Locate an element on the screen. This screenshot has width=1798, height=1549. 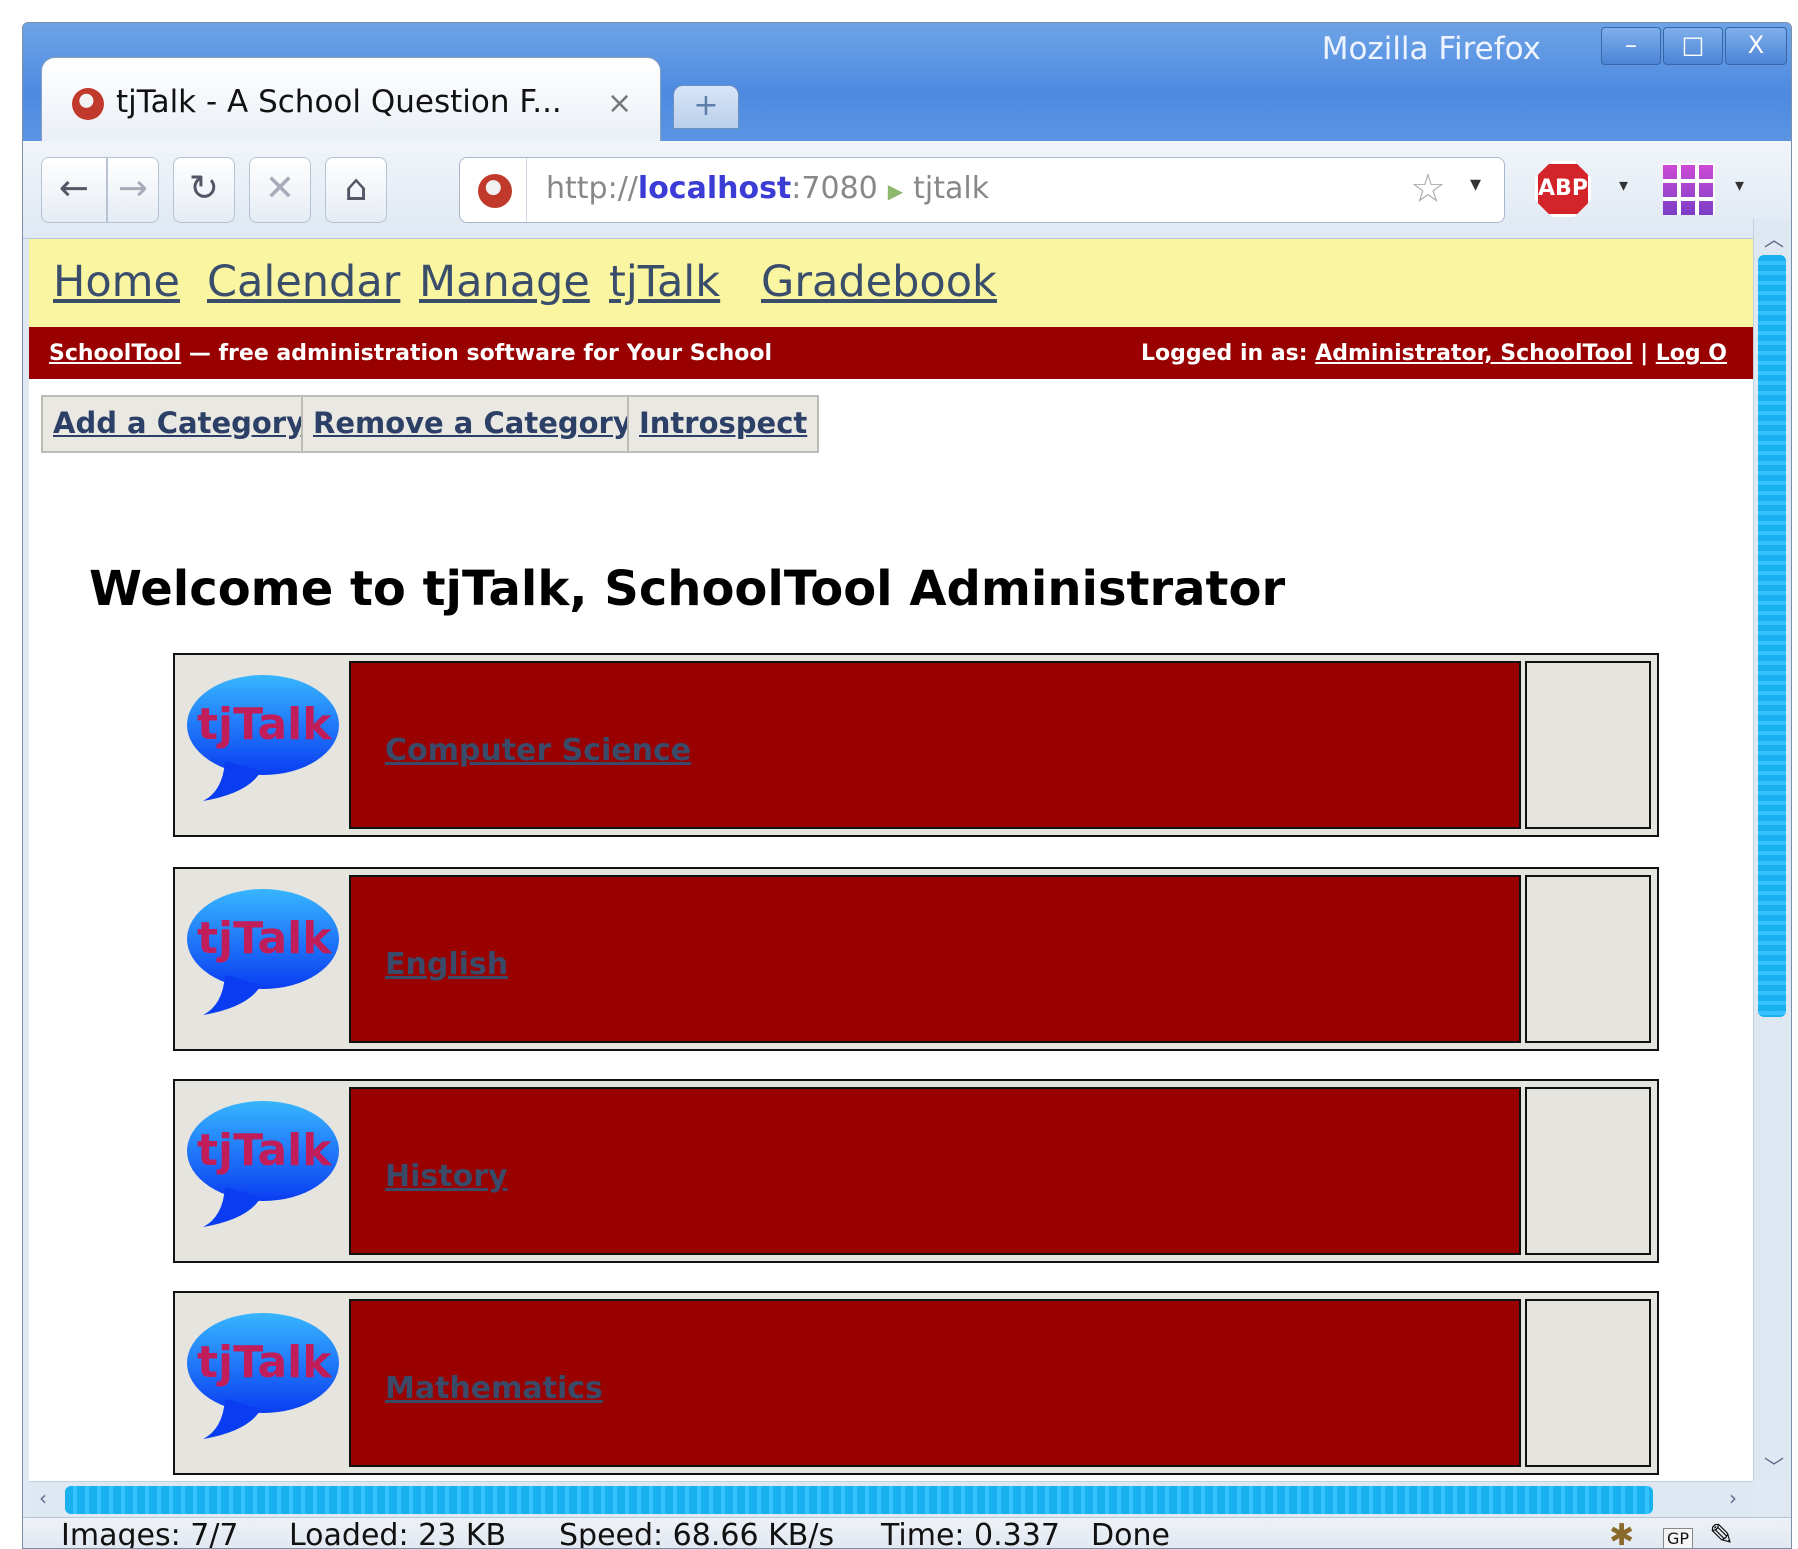
forward-button: → is located at coordinates (133, 190).